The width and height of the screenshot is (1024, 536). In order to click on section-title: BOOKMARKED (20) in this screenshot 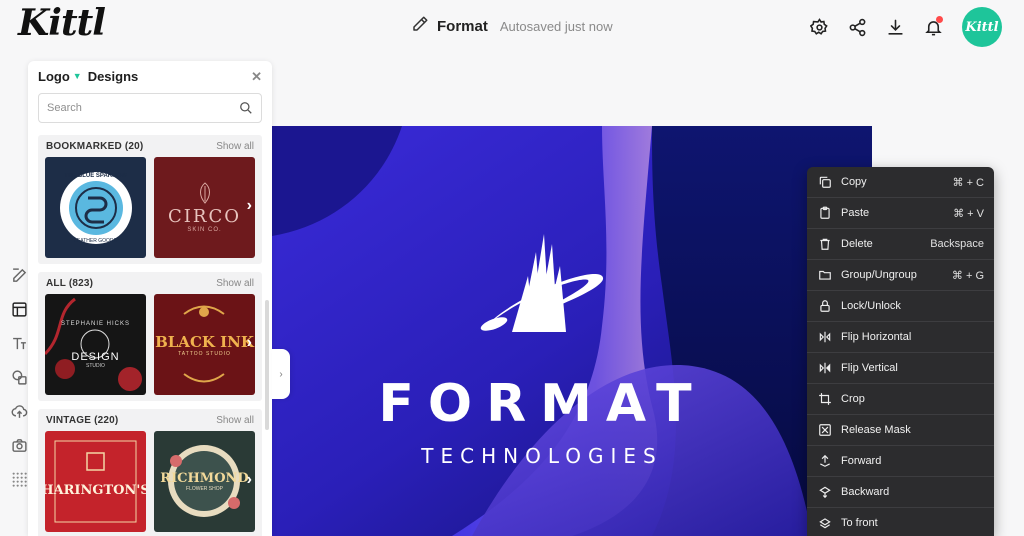, I will do `click(95, 146)`.